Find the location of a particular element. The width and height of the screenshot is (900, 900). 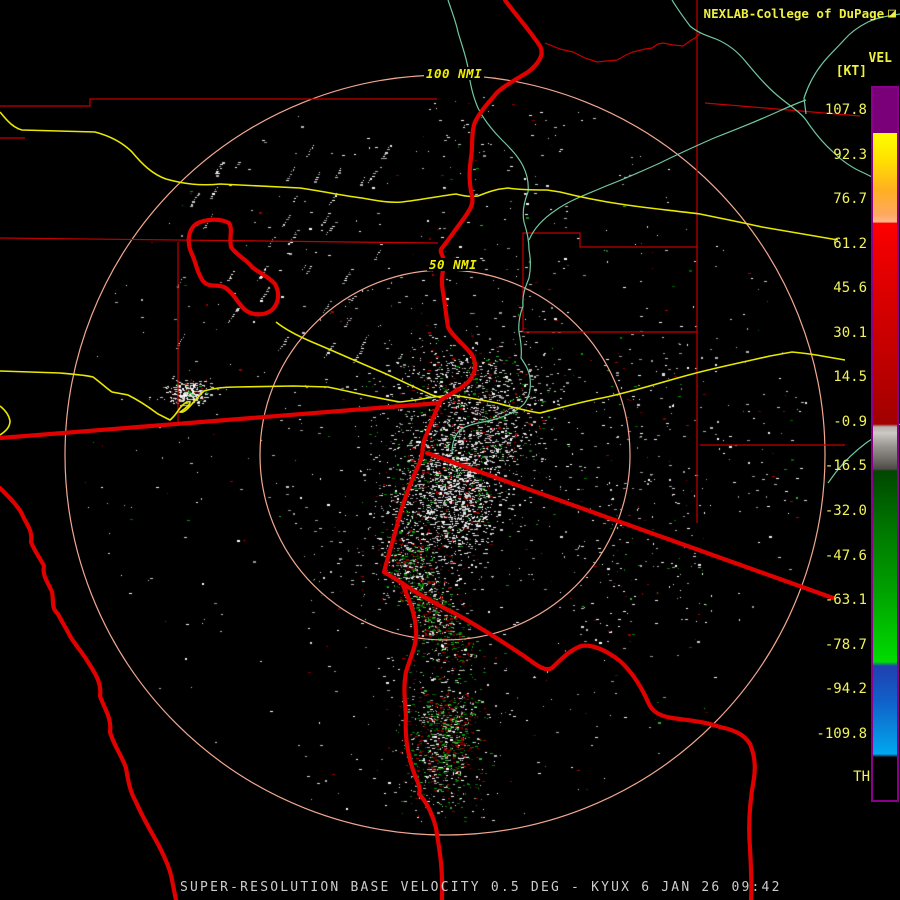

range-ring-50-label: 50 NMI is located at coordinates (453, 264).